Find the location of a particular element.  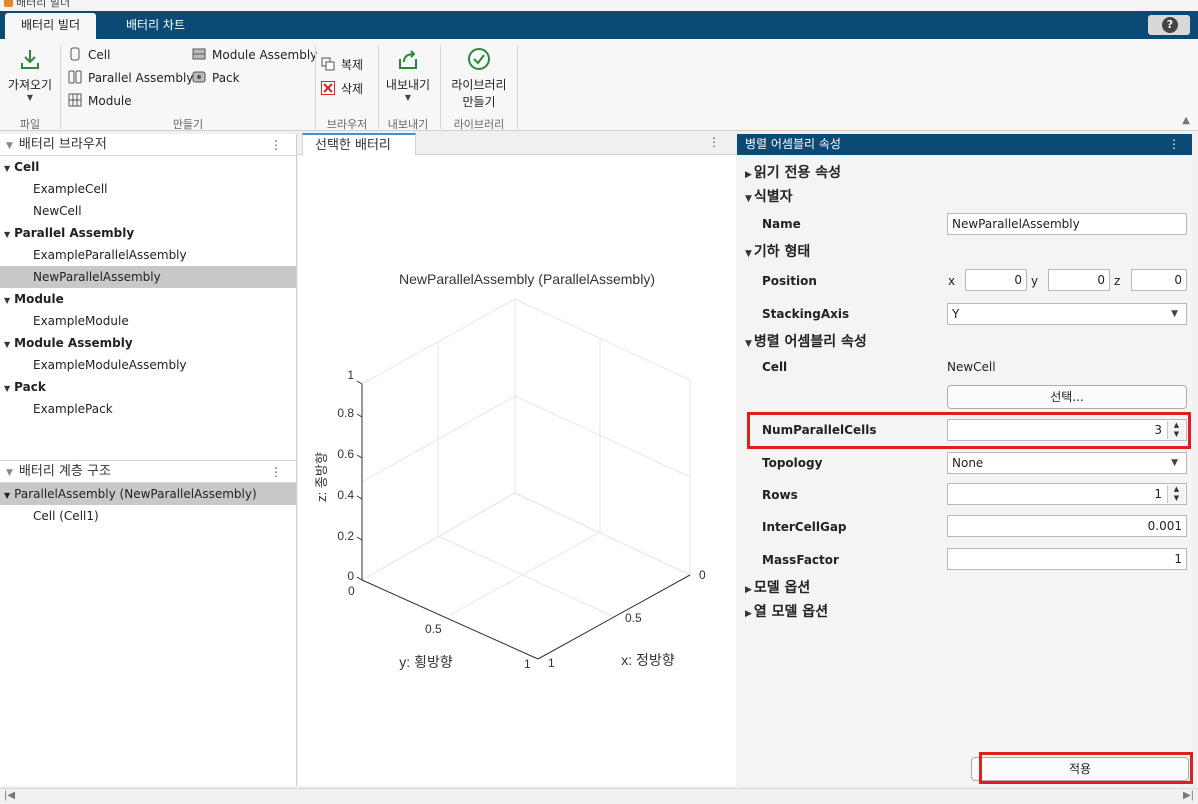

import-label: 가져오기 is located at coordinates (30, 85).